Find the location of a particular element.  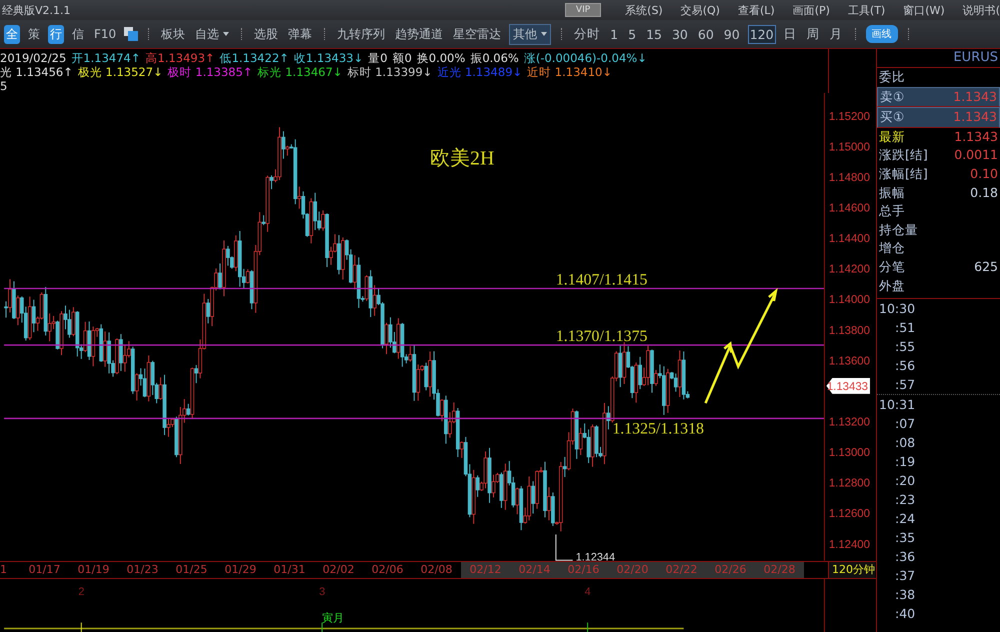

price-axis-label: 1.14800 is located at coordinates (849, 178).